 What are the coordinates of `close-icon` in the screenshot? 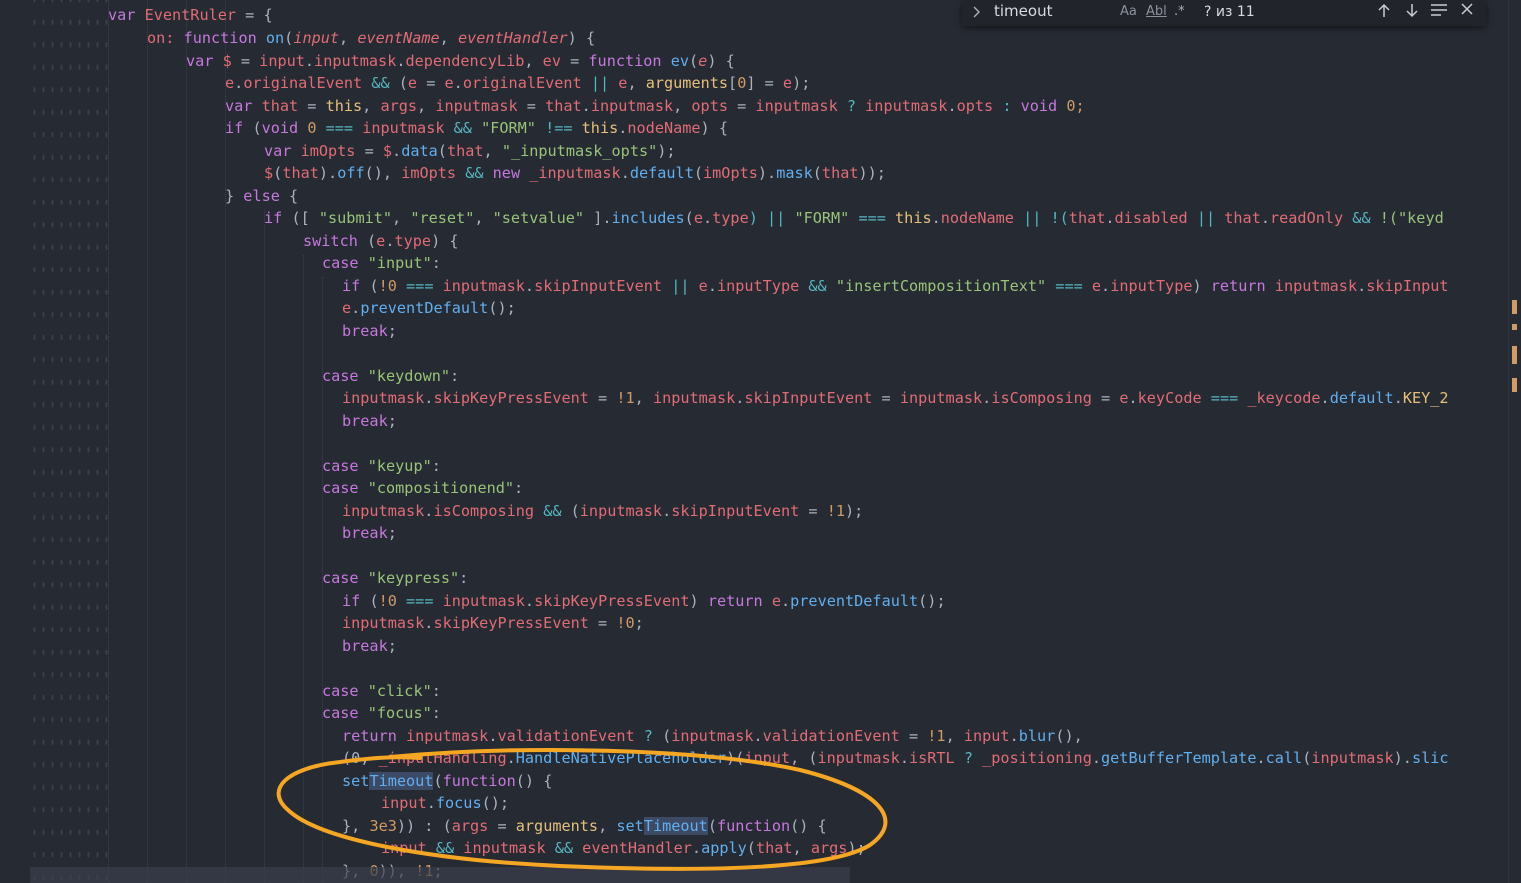 It's located at (1467, 11).